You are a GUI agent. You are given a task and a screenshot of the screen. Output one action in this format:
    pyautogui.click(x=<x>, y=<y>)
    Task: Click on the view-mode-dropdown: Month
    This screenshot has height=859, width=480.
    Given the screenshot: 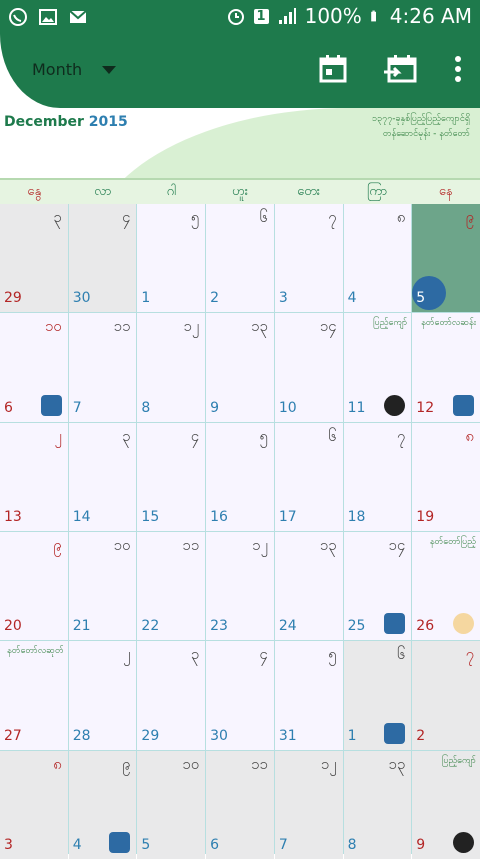 What is the action you would take?
    pyautogui.click(x=74, y=69)
    